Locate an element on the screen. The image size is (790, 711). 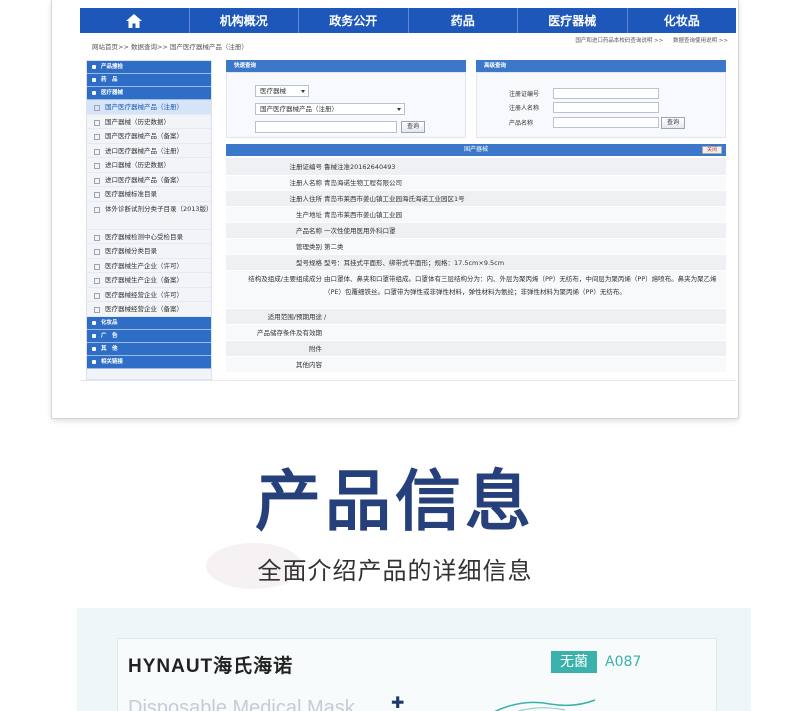
plus-icon: ✚ is located at coordinates (398, 702).